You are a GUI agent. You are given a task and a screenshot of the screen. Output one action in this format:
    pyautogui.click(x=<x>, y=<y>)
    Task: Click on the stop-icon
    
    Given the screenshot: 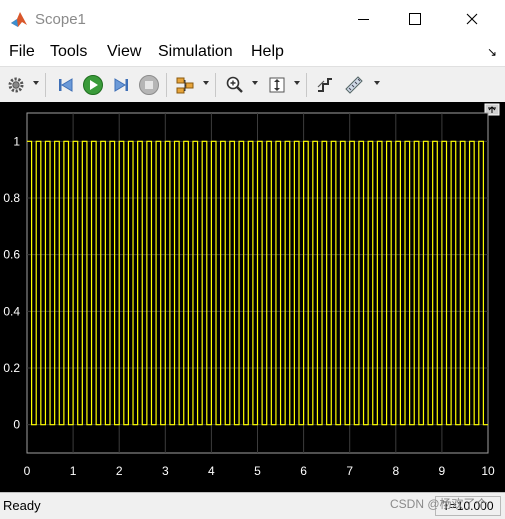 What is the action you would take?
    pyautogui.click(x=149, y=85)
    